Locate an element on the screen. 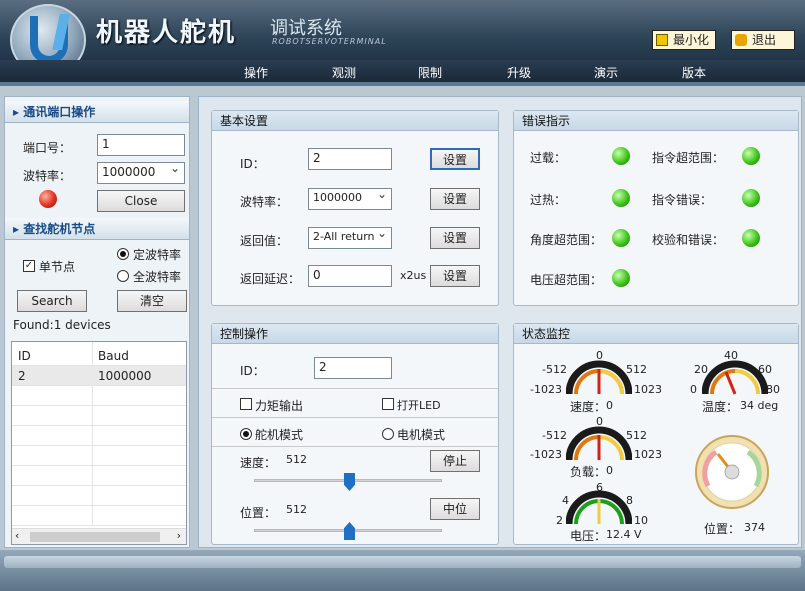 This screenshot has height=591, width=805. control-id-input: 2 is located at coordinates (353, 368).